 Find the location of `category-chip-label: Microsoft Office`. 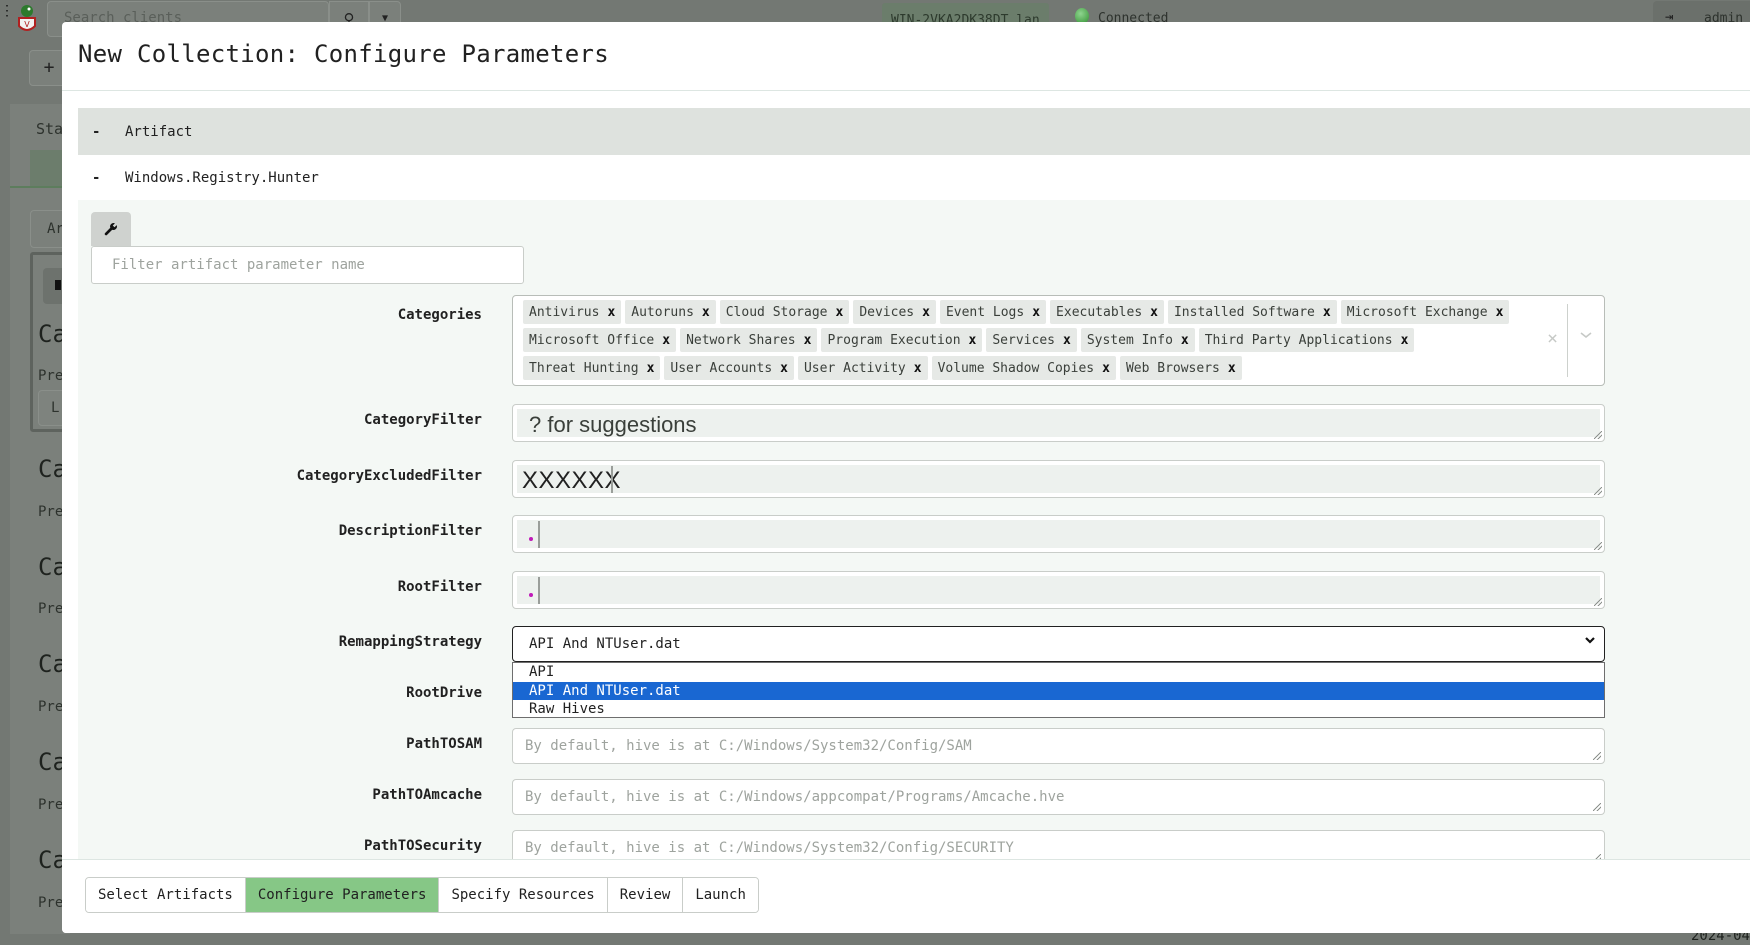

category-chip-label: Microsoft Office is located at coordinates (592, 340).